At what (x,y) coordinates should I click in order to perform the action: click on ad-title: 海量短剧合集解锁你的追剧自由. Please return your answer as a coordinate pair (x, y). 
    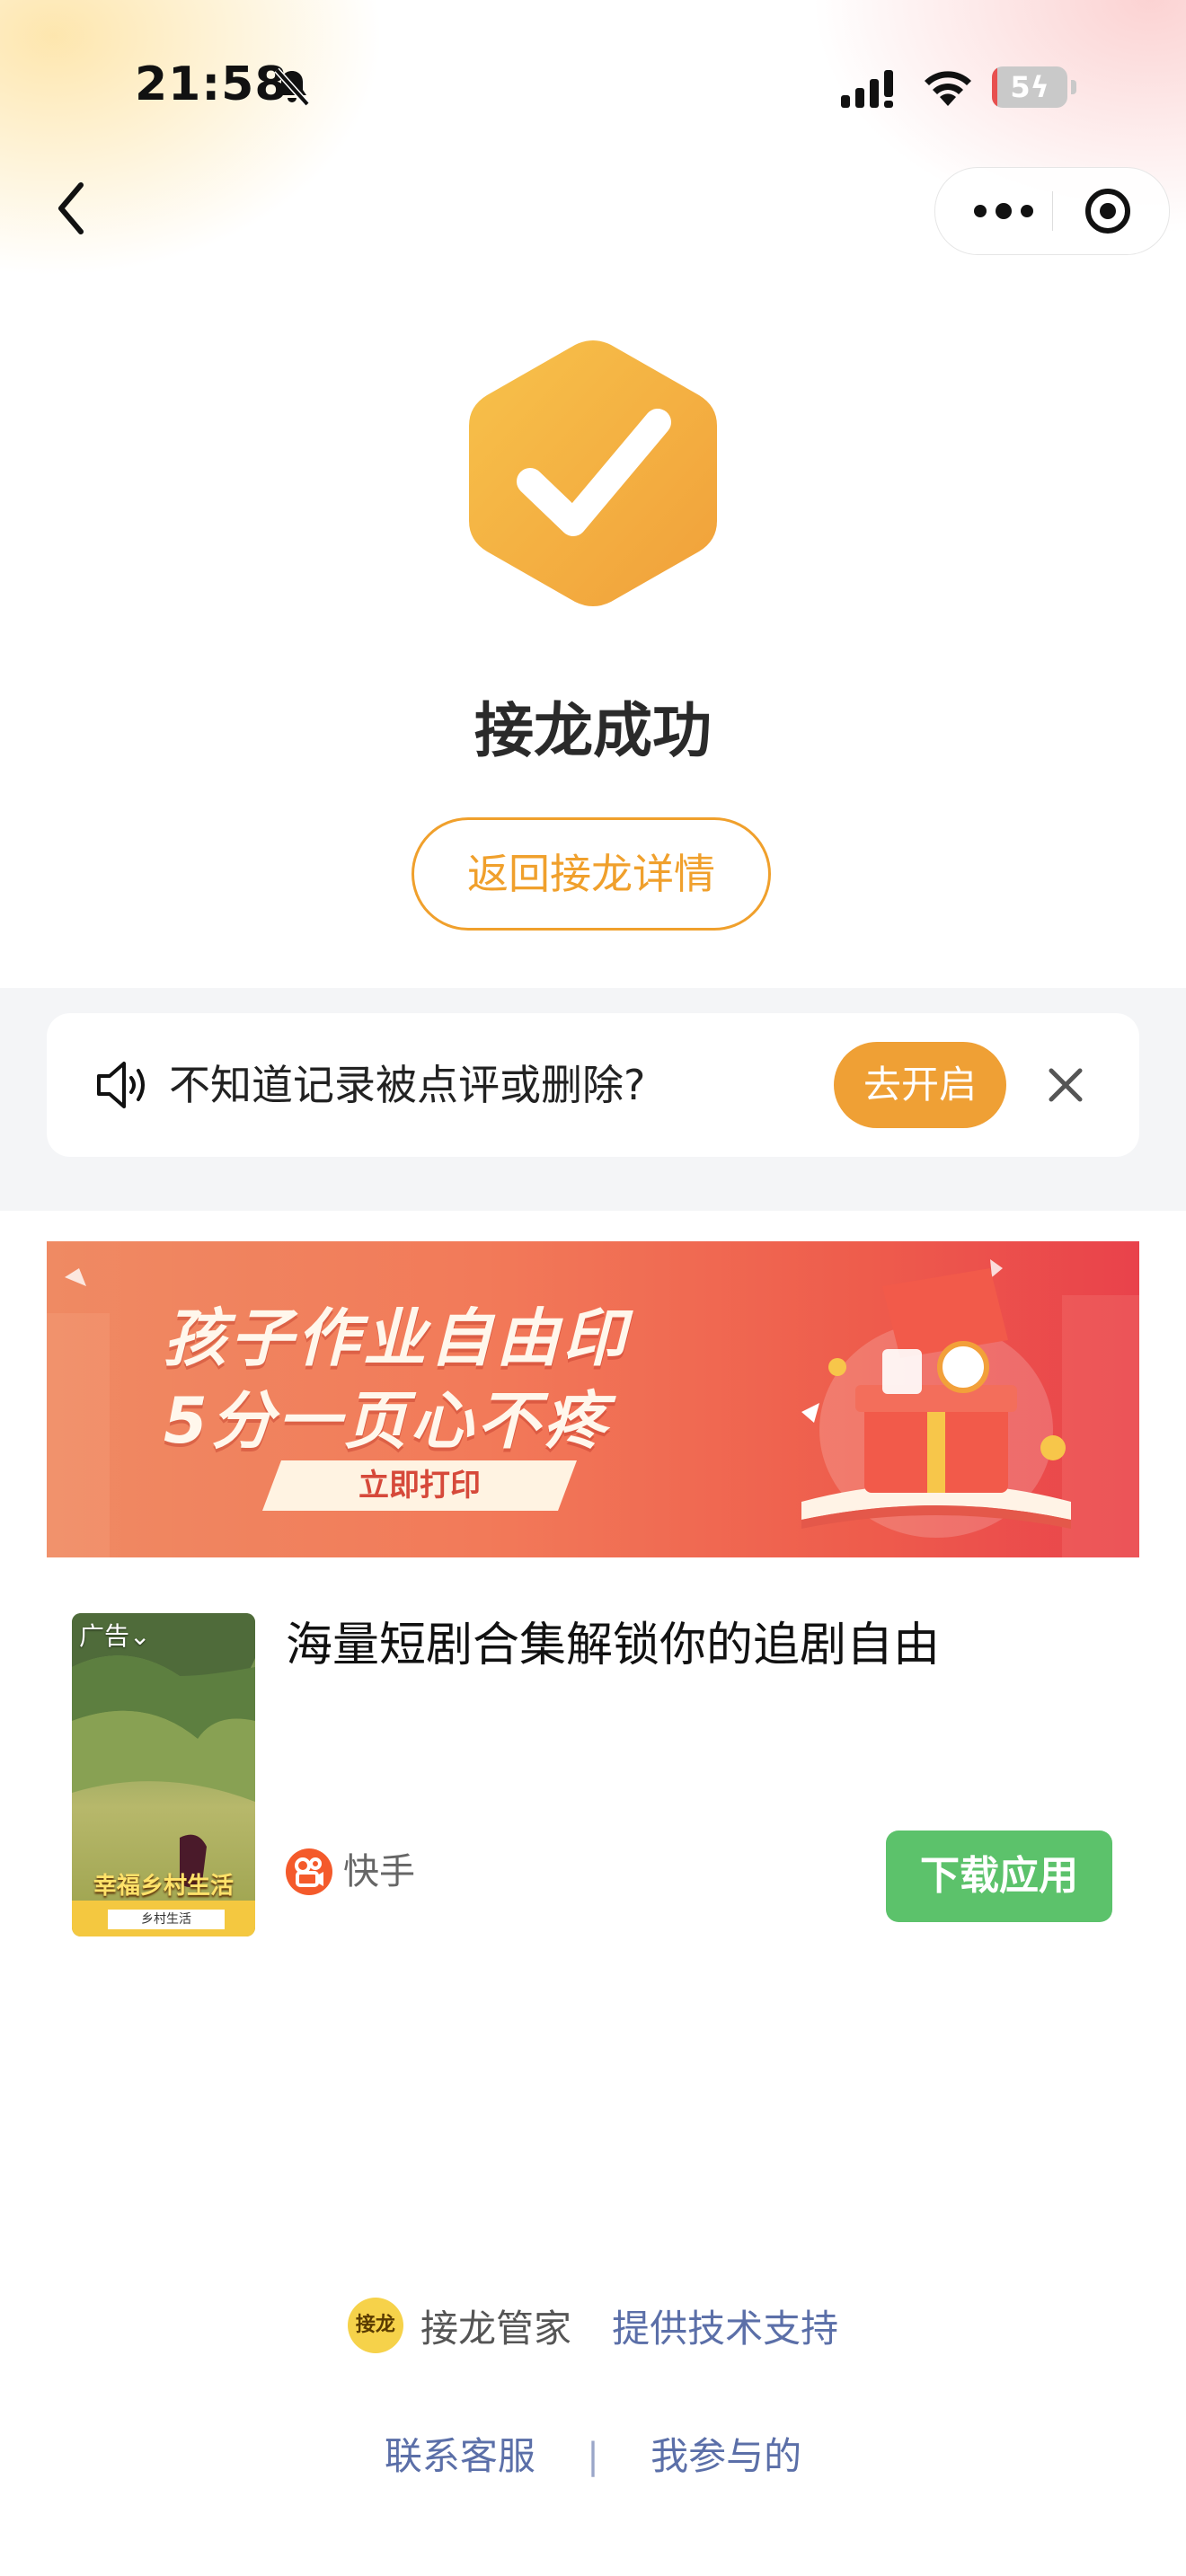
    Looking at the image, I should click on (690, 1645).